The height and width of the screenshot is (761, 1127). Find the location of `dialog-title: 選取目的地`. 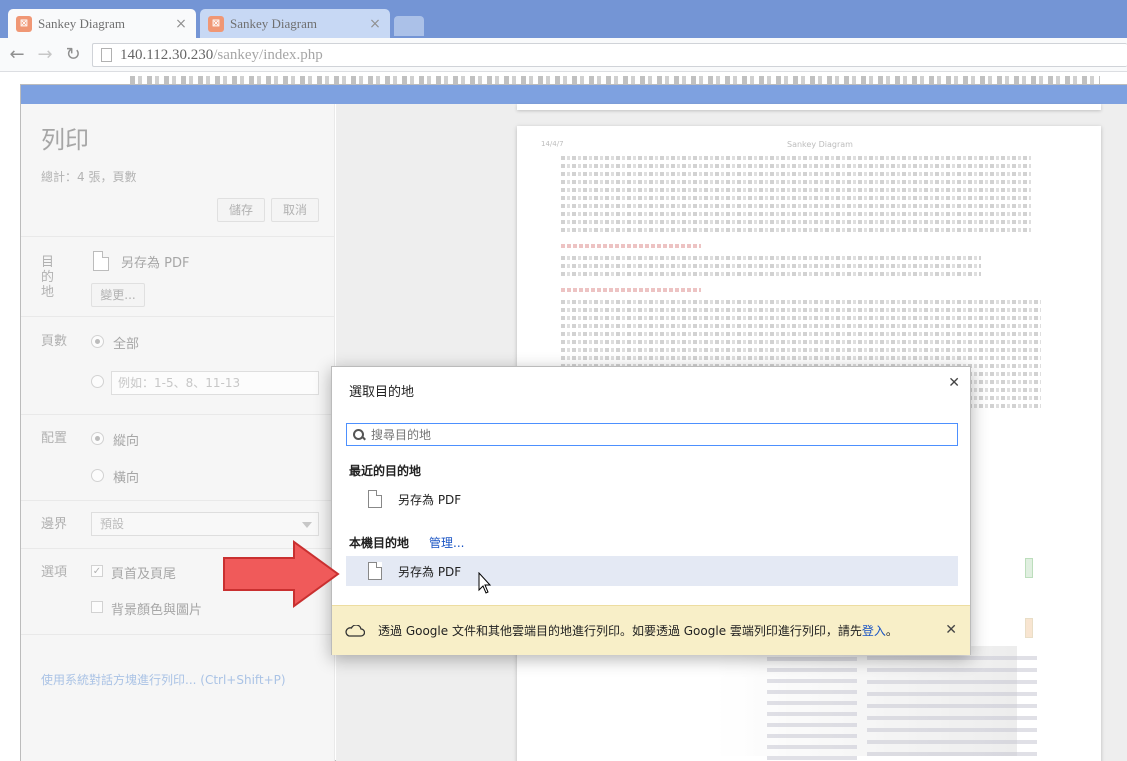

dialog-title: 選取目的地 is located at coordinates (382, 392).